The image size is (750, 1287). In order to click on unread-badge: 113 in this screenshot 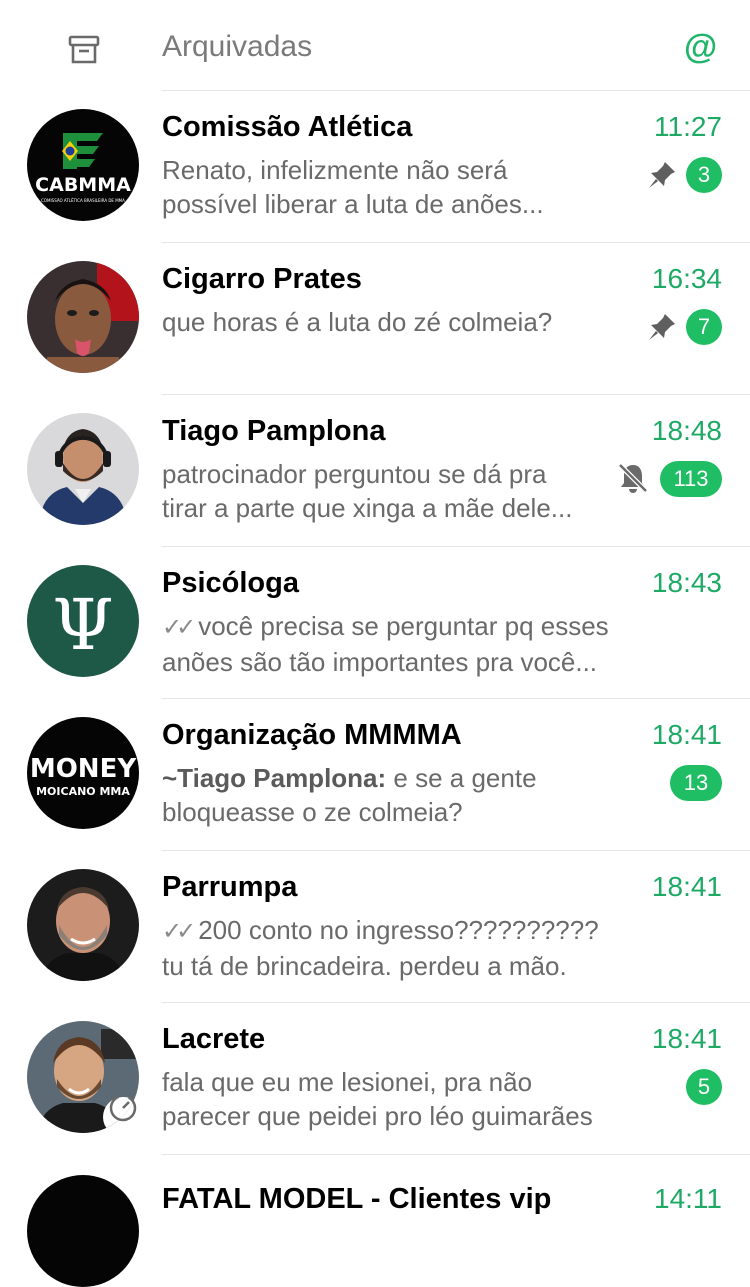, I will do `click(691, 479)`.